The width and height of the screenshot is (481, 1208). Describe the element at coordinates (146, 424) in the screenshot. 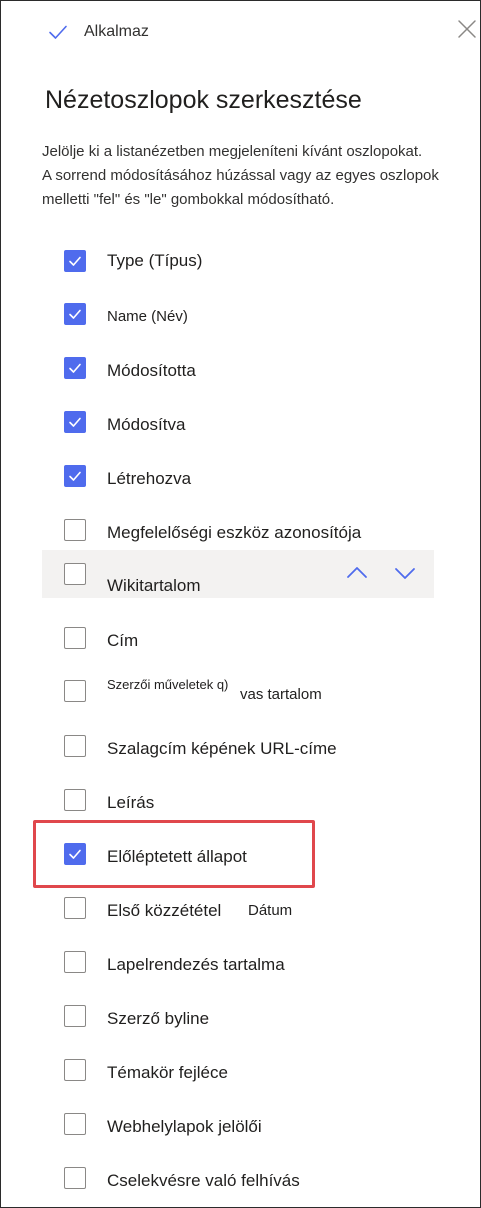

I see `column-label: Módosítva` at that location.